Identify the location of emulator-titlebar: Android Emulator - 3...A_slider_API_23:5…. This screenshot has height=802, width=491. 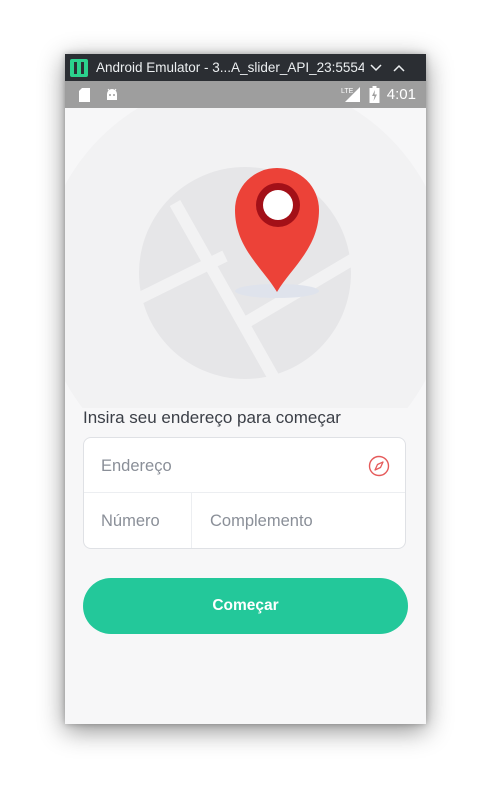
(245, 67).